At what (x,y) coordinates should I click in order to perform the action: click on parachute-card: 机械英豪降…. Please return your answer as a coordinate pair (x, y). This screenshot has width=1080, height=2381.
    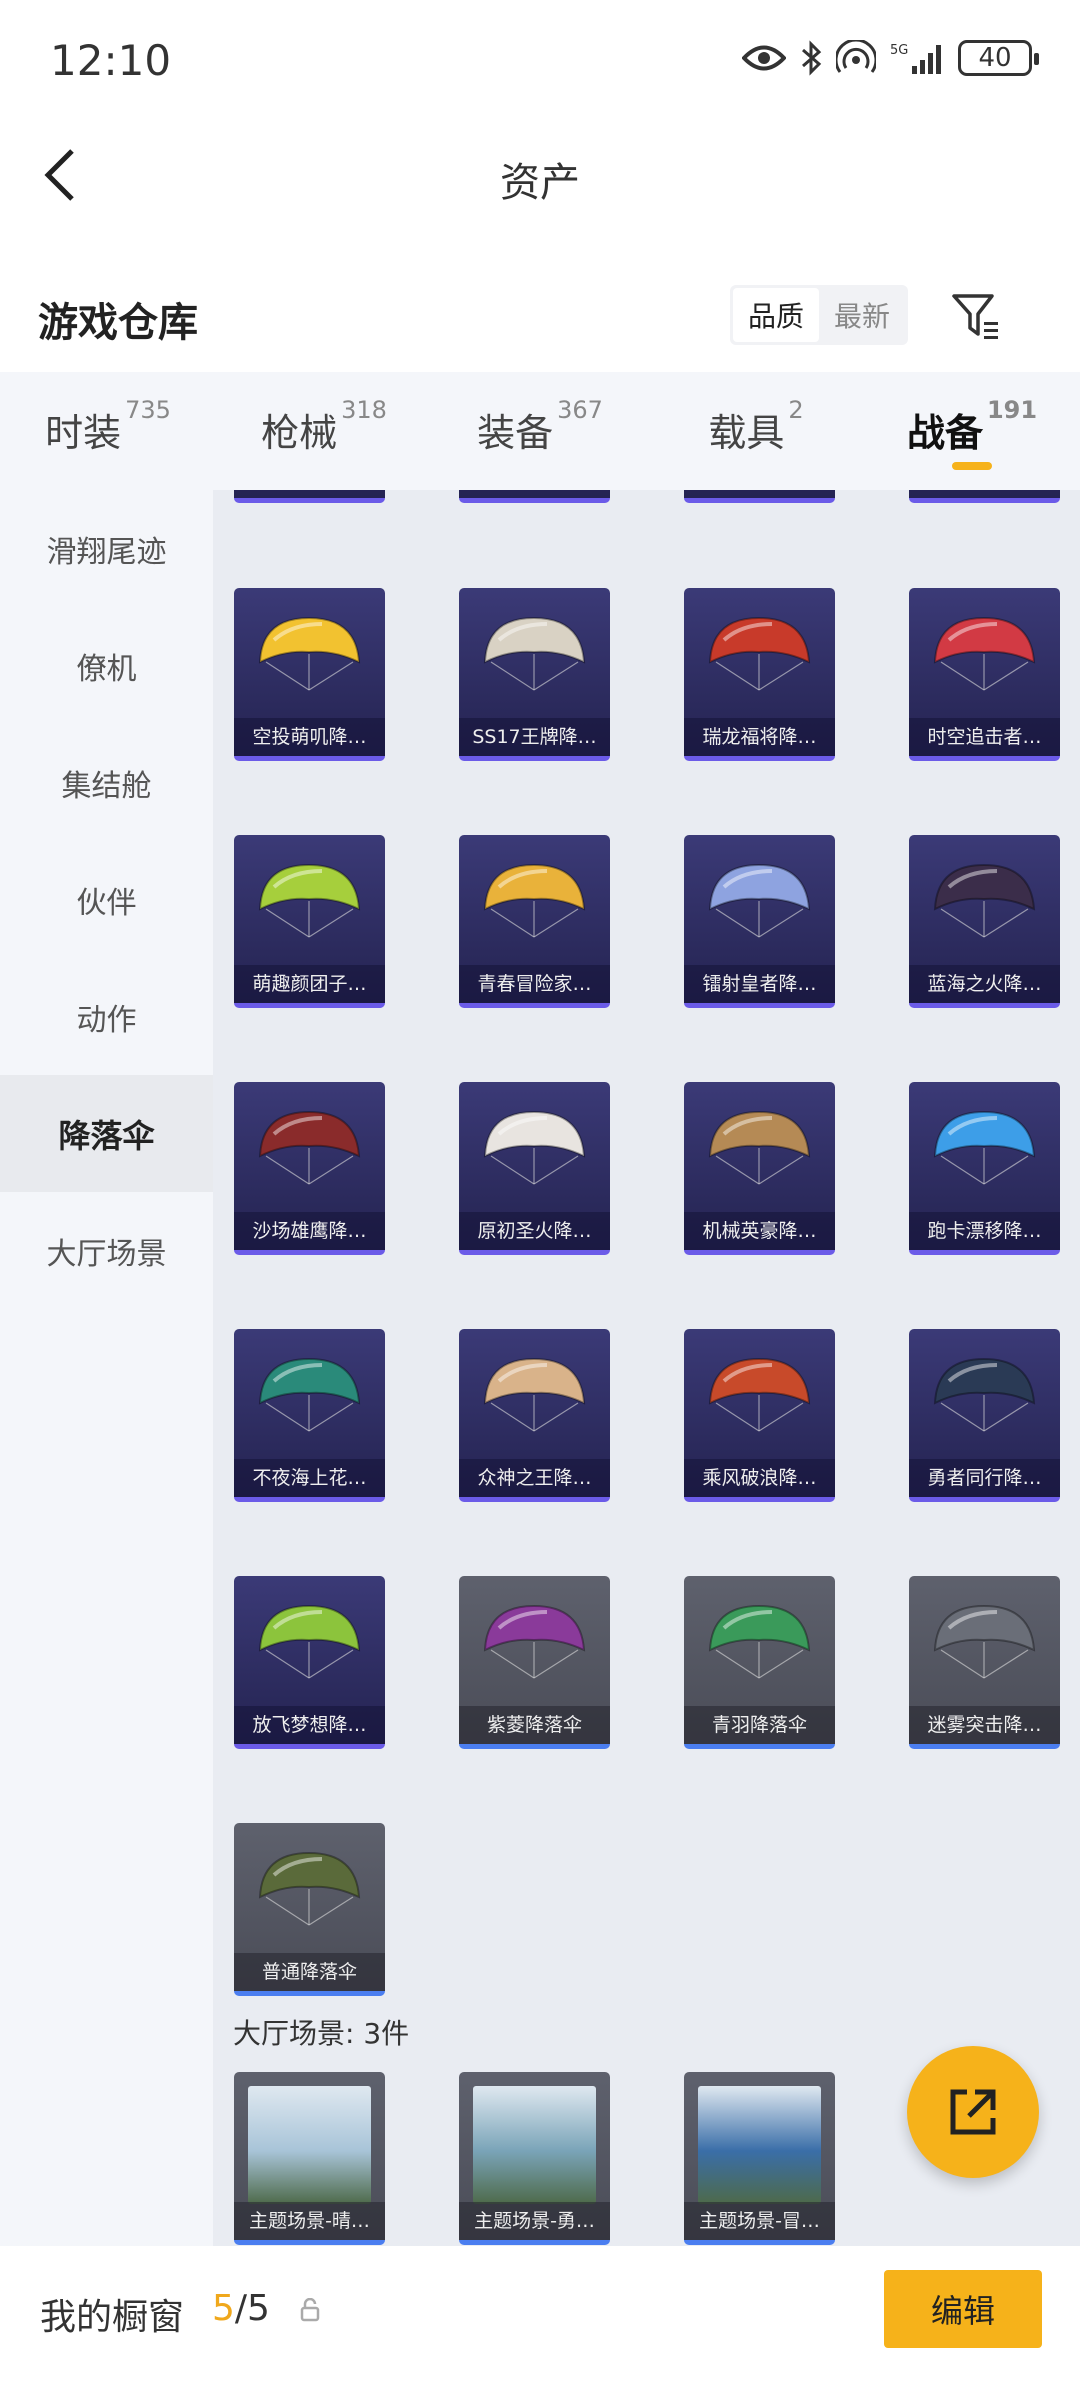
    Looking at the image, I should click on (759, 1168).